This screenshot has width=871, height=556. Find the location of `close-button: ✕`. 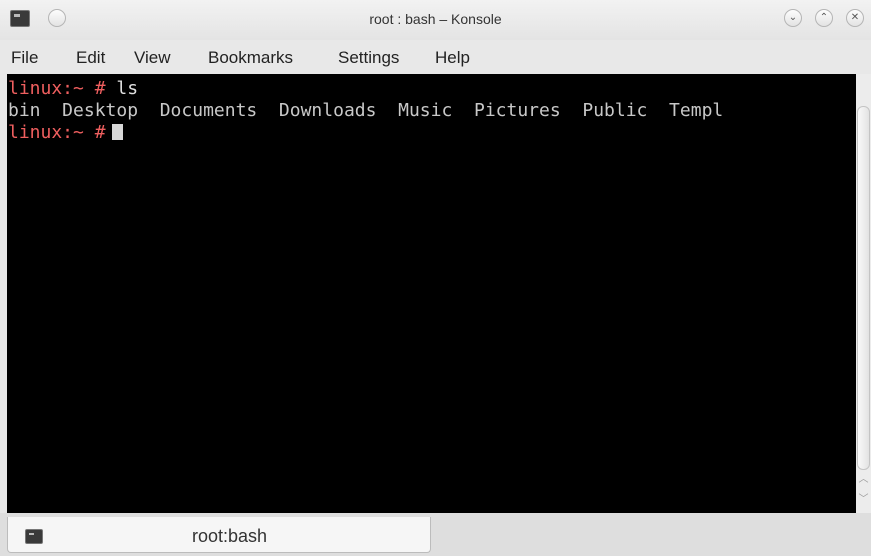

close-button: ✕ is located at coordinates (855, 18).